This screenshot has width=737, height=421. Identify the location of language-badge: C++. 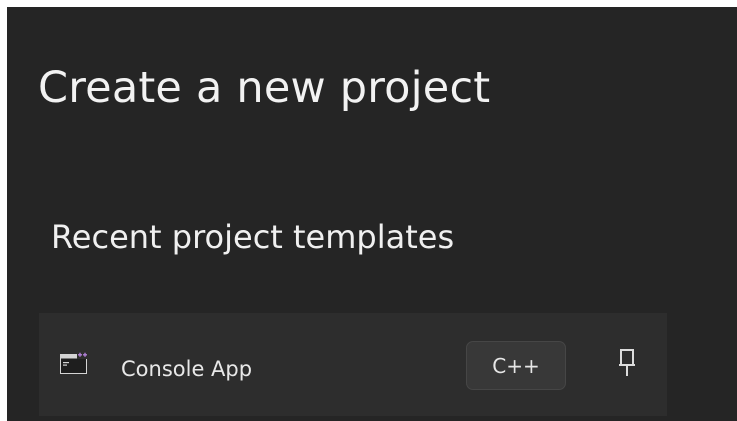
(516, 365).